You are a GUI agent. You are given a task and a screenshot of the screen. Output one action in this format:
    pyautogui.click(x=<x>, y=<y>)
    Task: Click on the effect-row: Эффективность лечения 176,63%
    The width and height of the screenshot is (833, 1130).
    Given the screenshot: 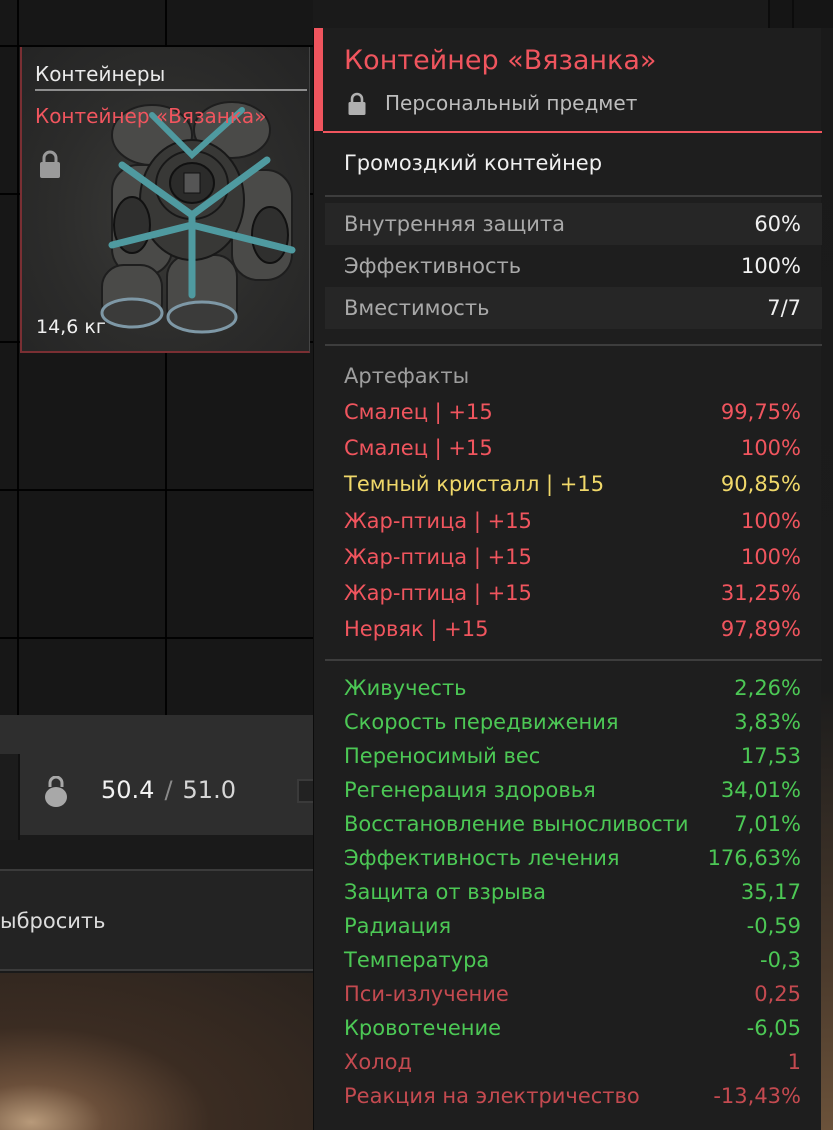 What is the action you would take?
    pyautogui.click(x=572, y=858)
    